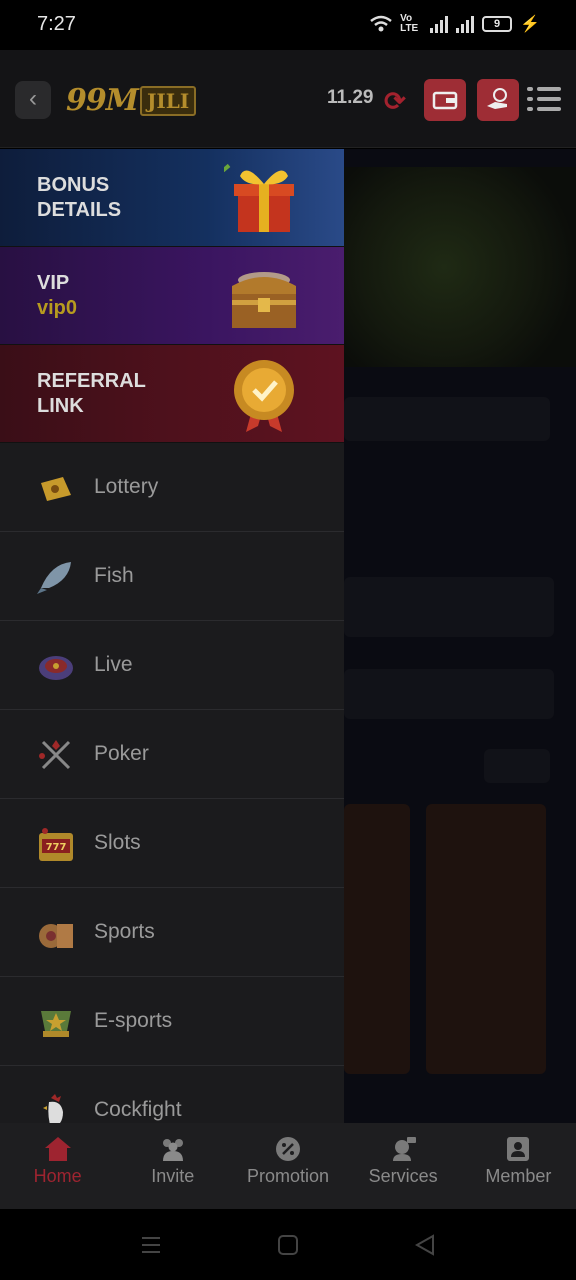 The height and width of the screenshot is (1280, 576). I want to click on menu-item-label: Sports, so click(124, 931).